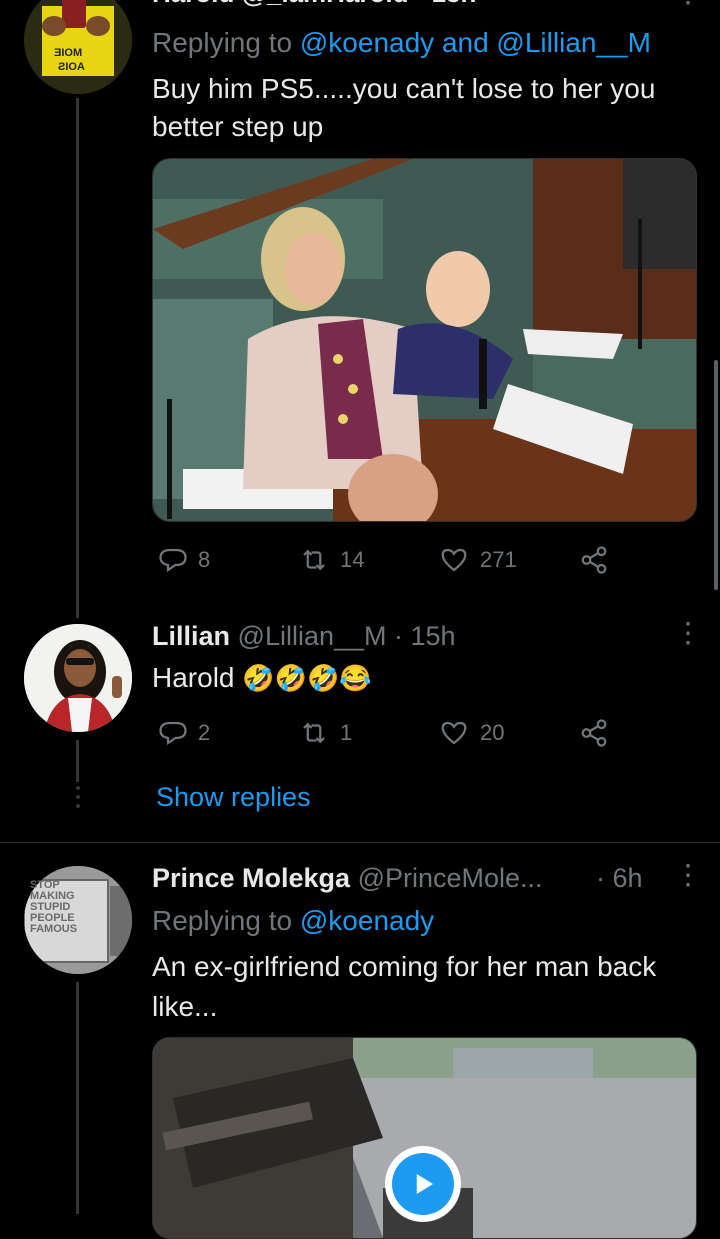 The height and width of the screenshot is (1239, 720). Describe the element at coordinates (716, 475) in the screenshot. I see `scrollbar` at that location.